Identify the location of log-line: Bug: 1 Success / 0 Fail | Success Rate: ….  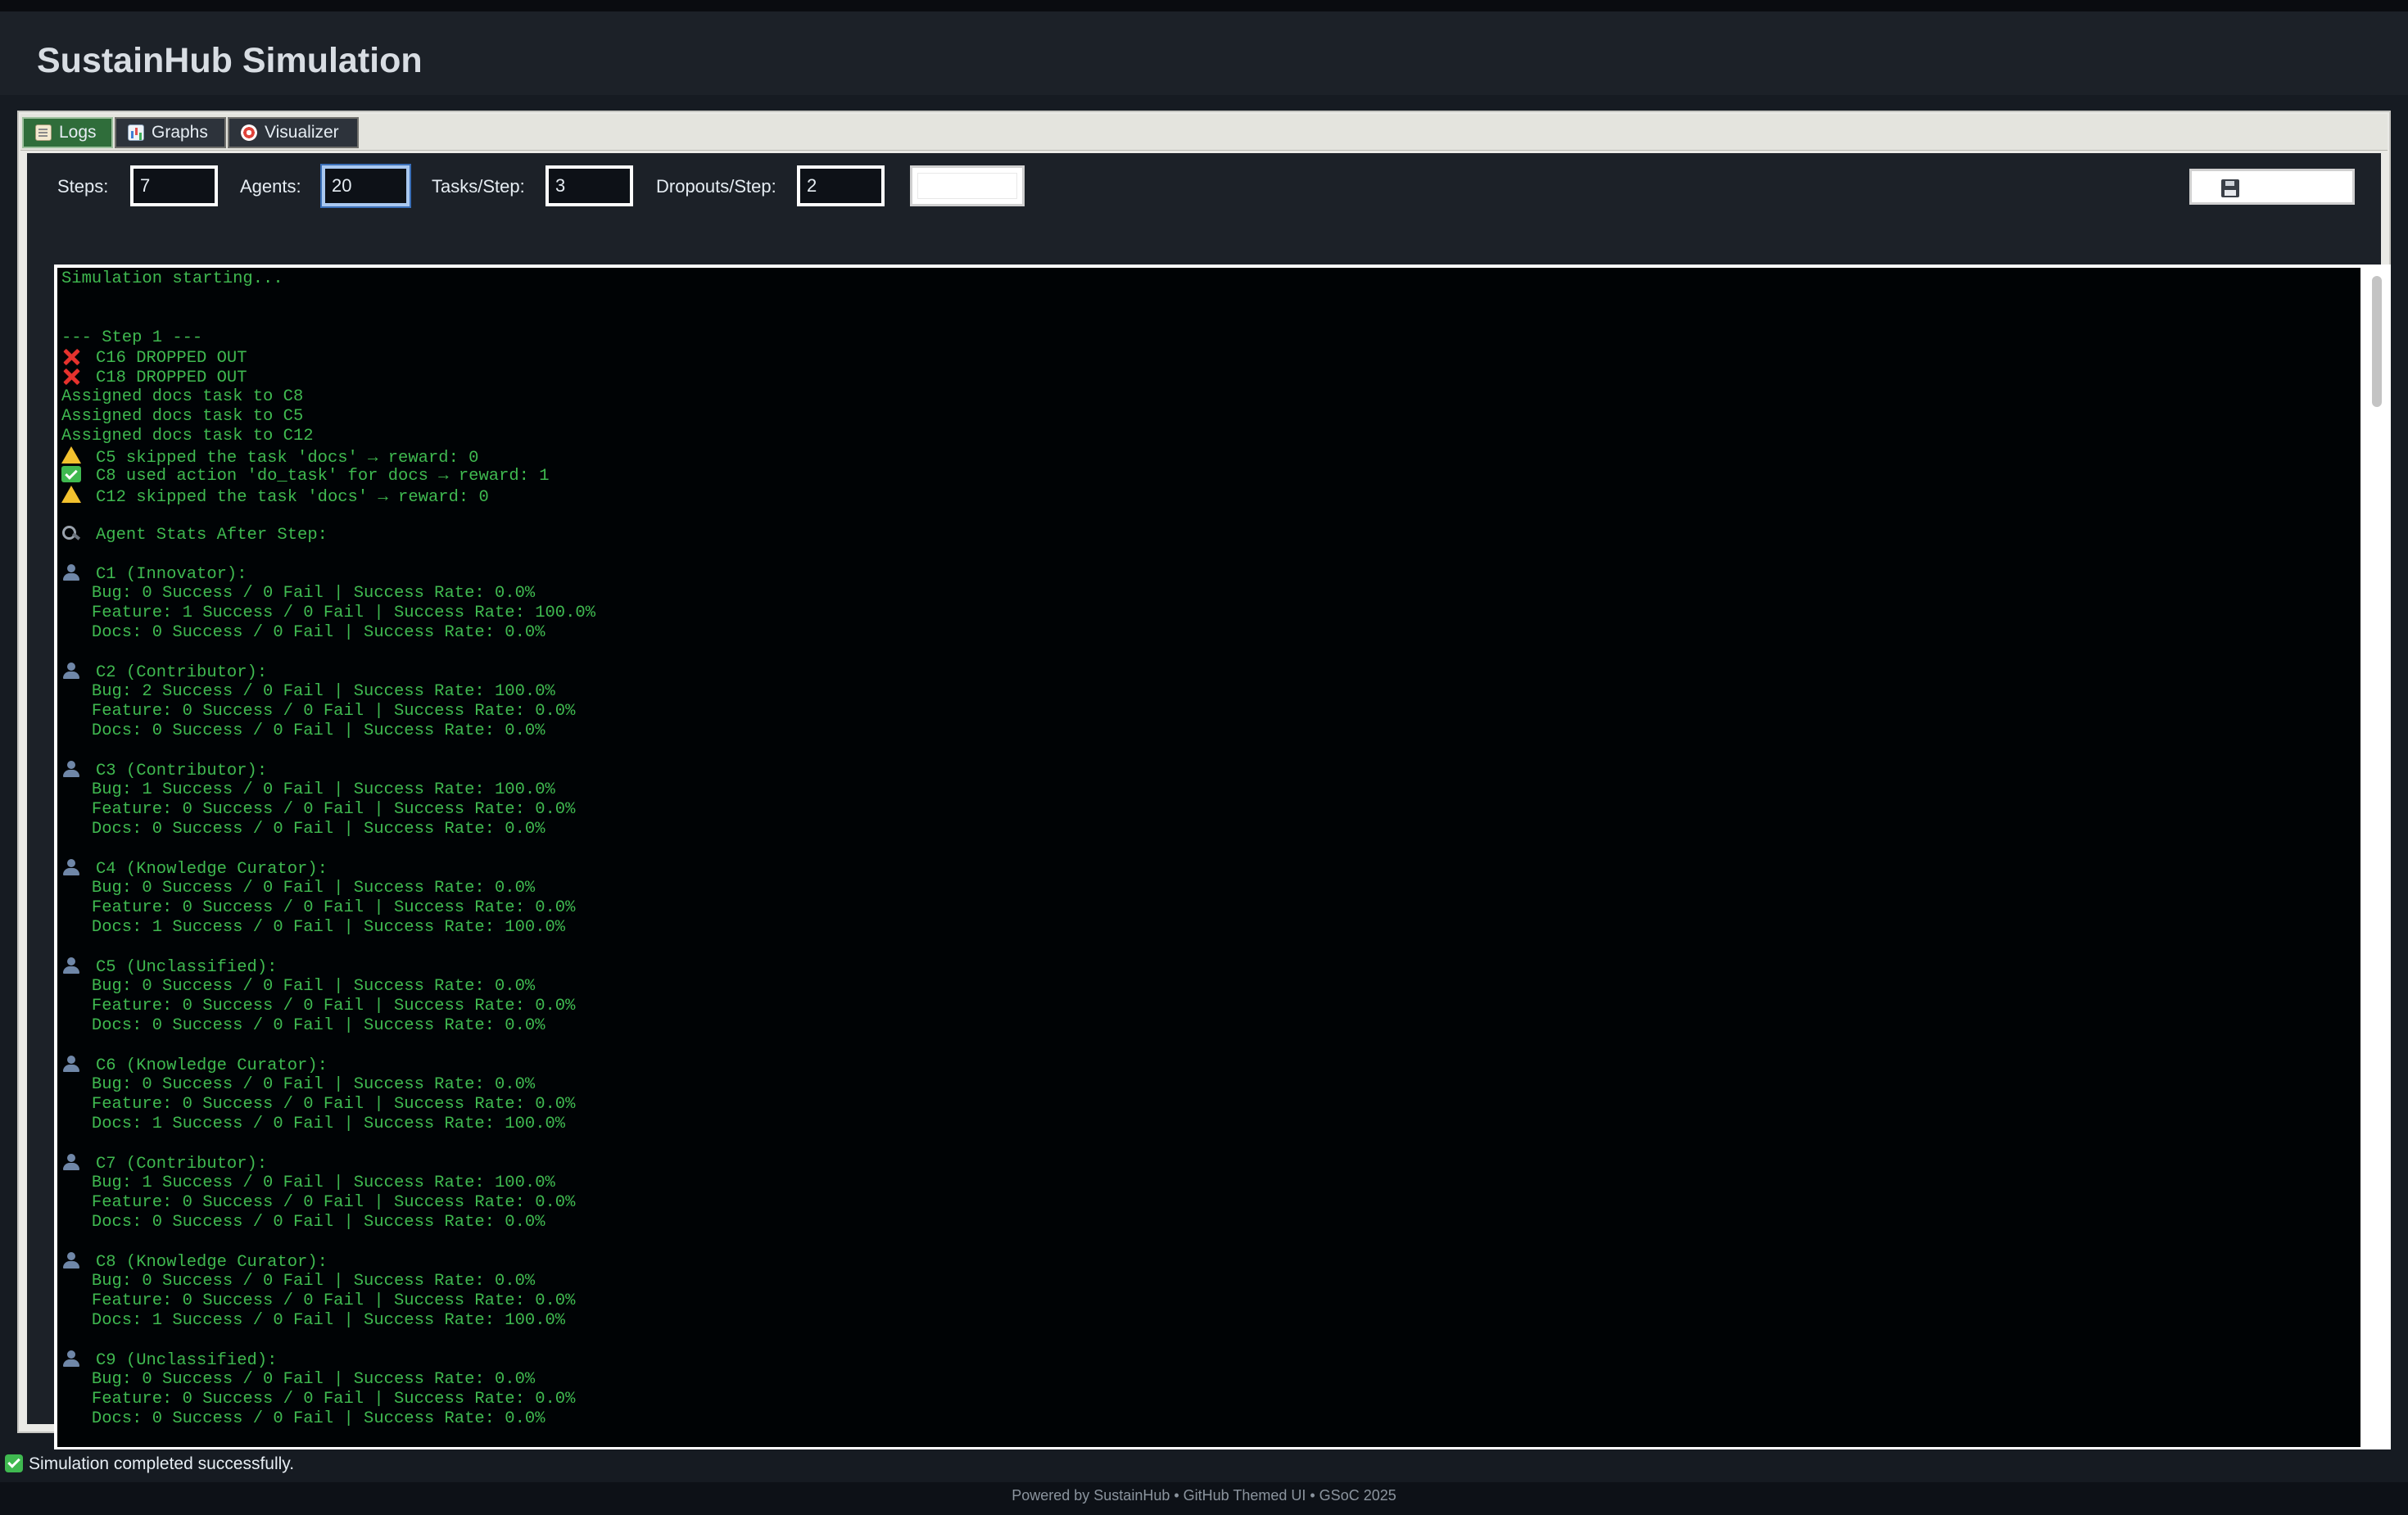
(1210, 1183).